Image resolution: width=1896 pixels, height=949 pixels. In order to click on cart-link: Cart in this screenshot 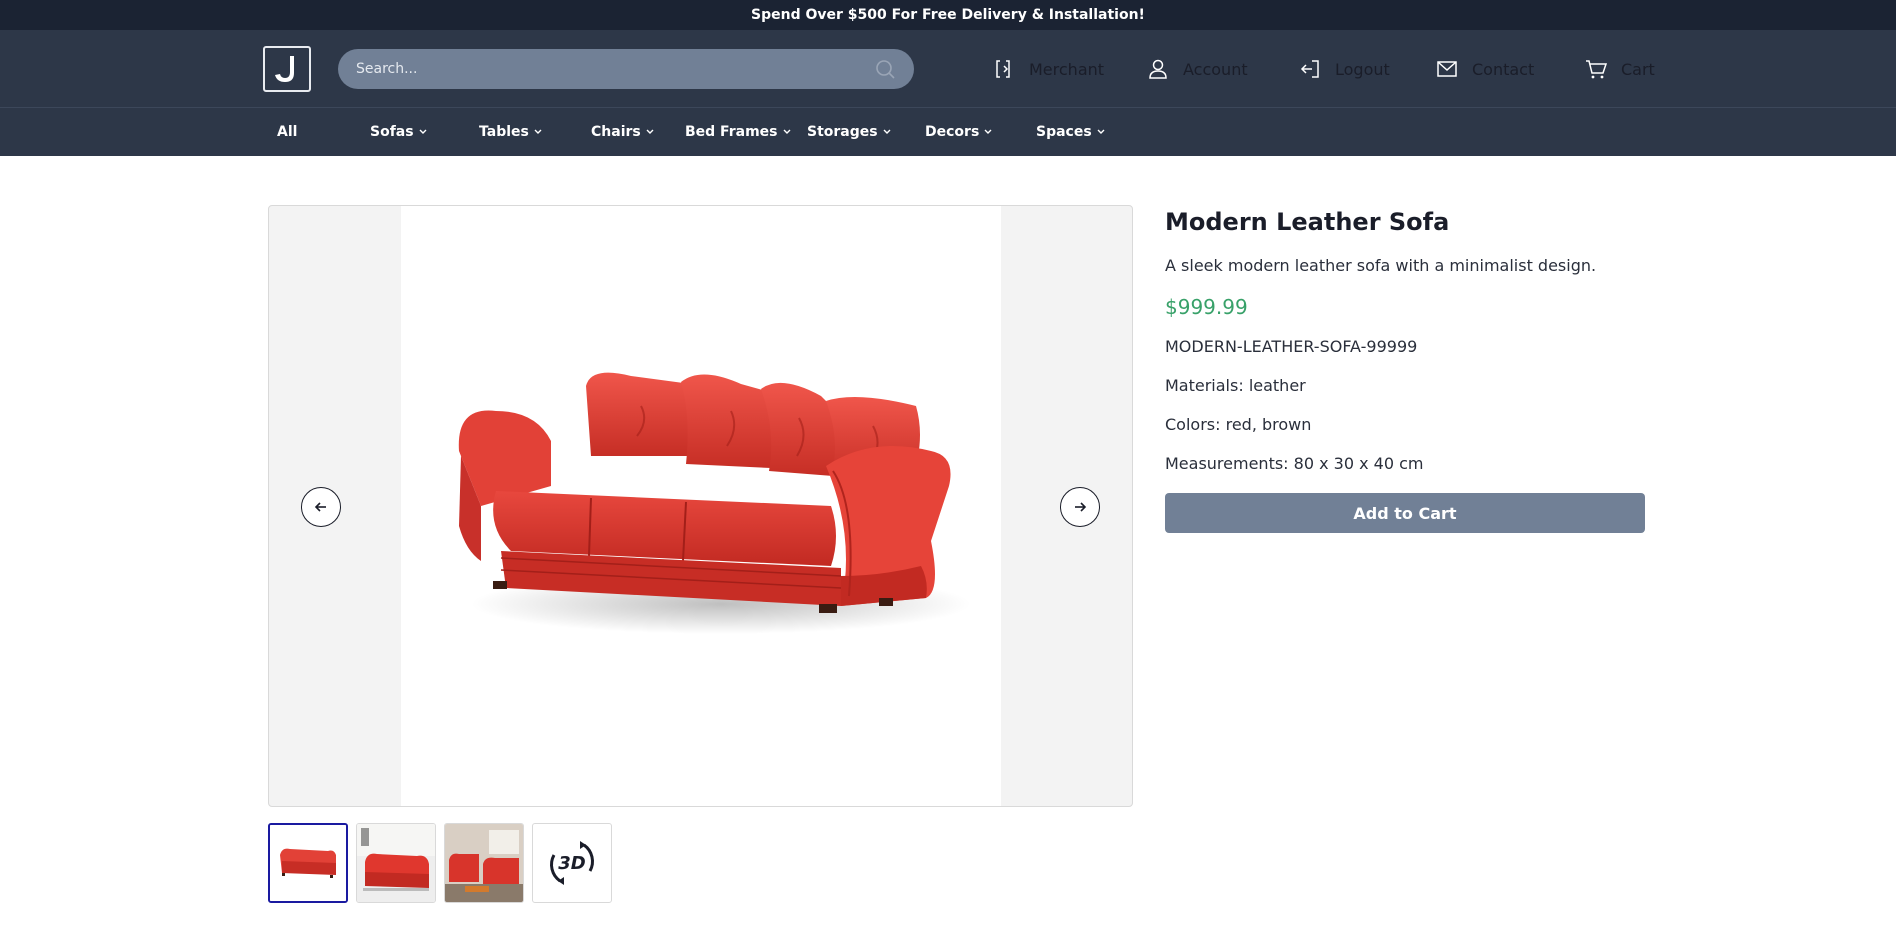, I will do `click(1620, 69)`.